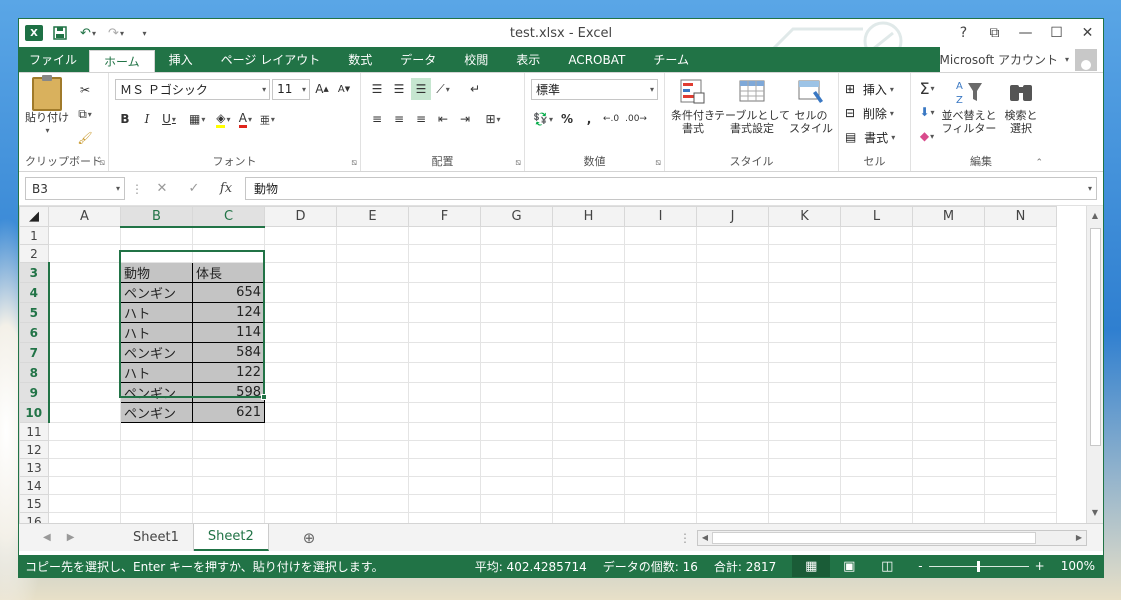 The width and height of the screenshot is (1121, 600). Describe the element at coordinates (156, 412) in the screenshot. I see `cell-B10: ペンギン` at that location.